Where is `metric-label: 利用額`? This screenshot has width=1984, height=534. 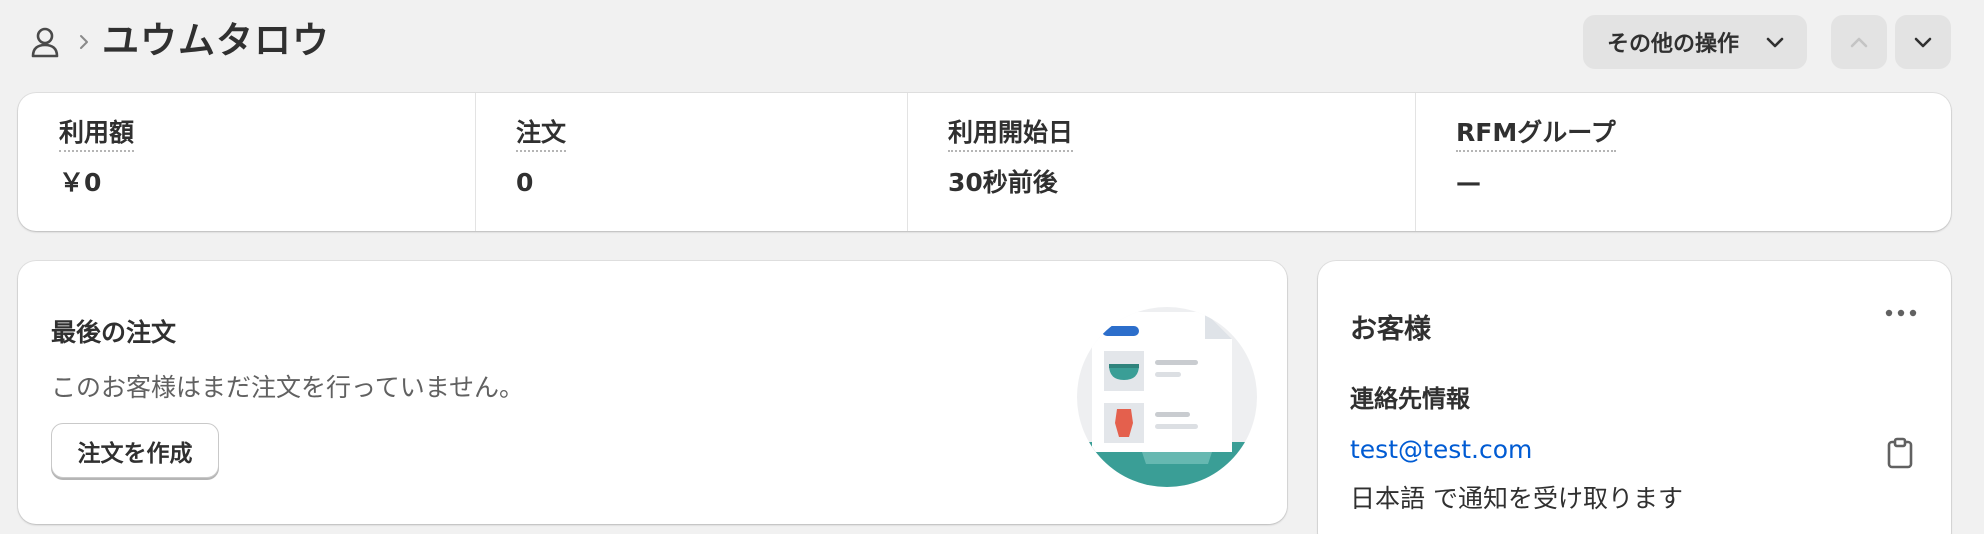
metric-label: 利用額 is located at coordinates (97, 135).